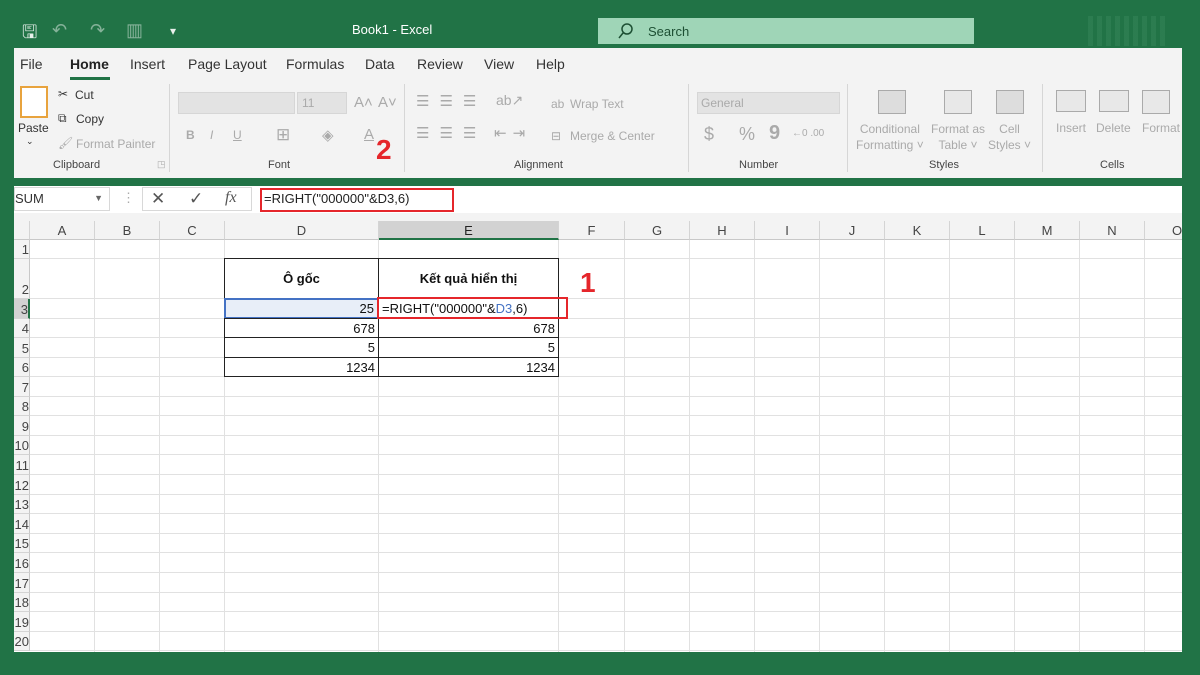 The height and width of the screenshot is (675, 1200). What do you see at coordinates (958, 137) in the screenshot?
I see `format-as-table-button: Format as Table ˅` at bounding box center [958, 137].